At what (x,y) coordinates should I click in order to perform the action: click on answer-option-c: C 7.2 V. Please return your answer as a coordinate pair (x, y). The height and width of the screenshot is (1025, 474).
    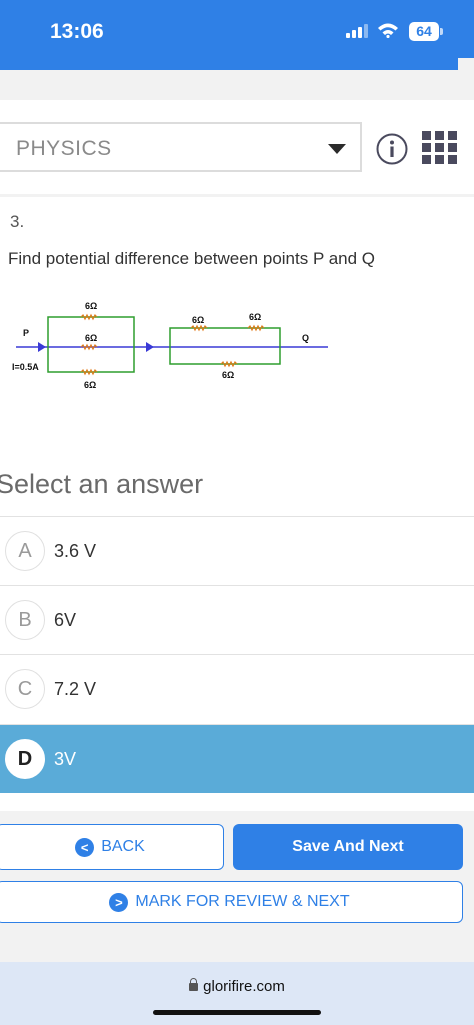
    Looking at the image, I should click on (237, 688).